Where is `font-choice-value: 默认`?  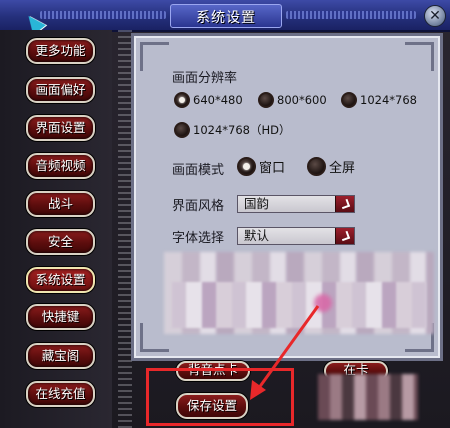 font-choice-value: 默认 is located at coordinates (257, 235).